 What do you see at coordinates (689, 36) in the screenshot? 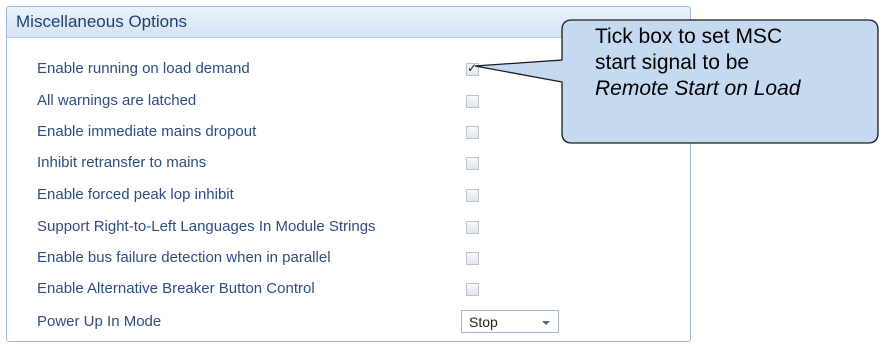
I see `callout-line-1: Tick box to set MSC` at bounding box center [689, 36].